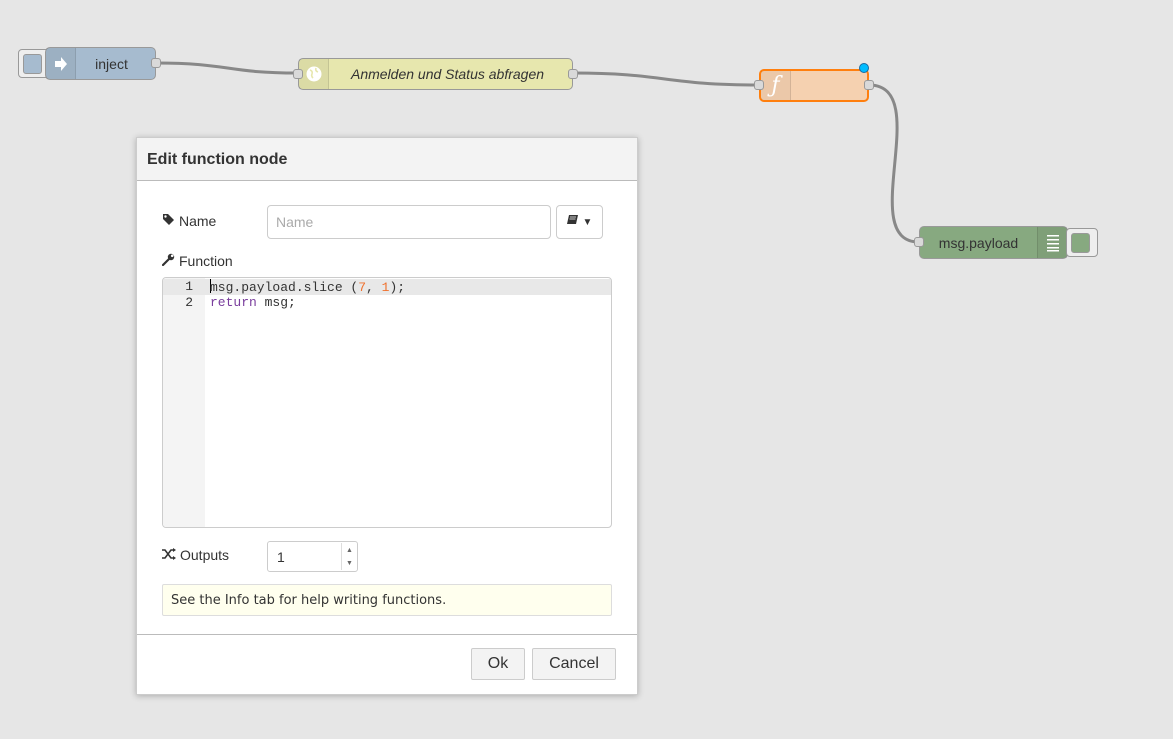 This screenshot has width=1173, height=739. I want to click on footer-divider, so click(387, 634).